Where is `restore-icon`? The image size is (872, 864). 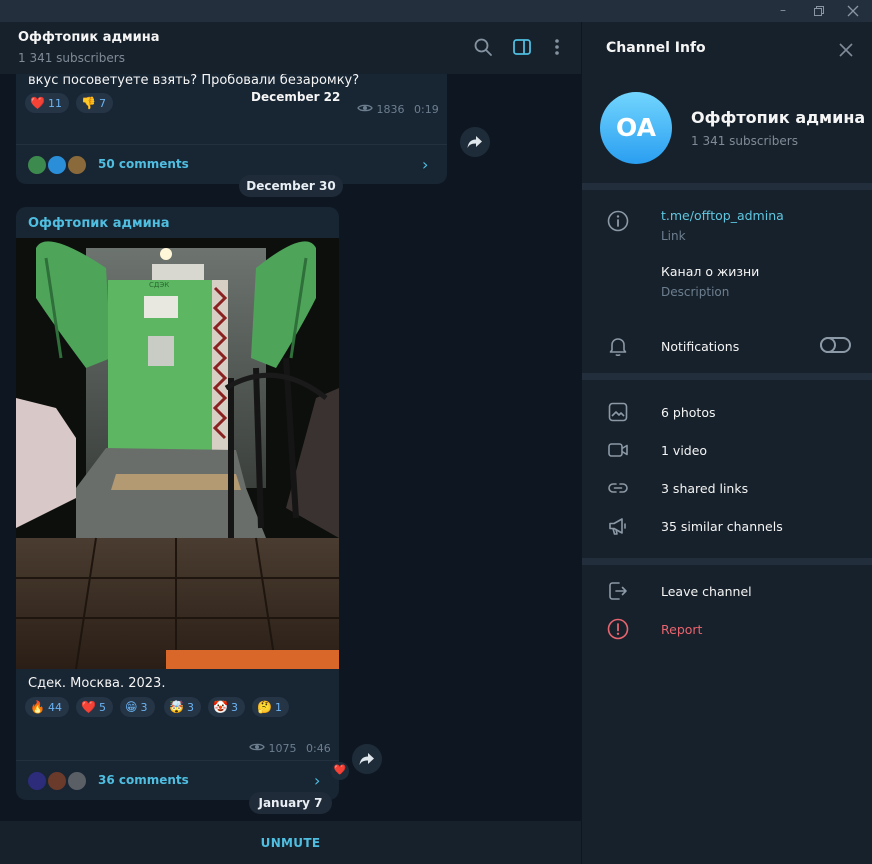 restore-icon is located at coordinates (819, 11).